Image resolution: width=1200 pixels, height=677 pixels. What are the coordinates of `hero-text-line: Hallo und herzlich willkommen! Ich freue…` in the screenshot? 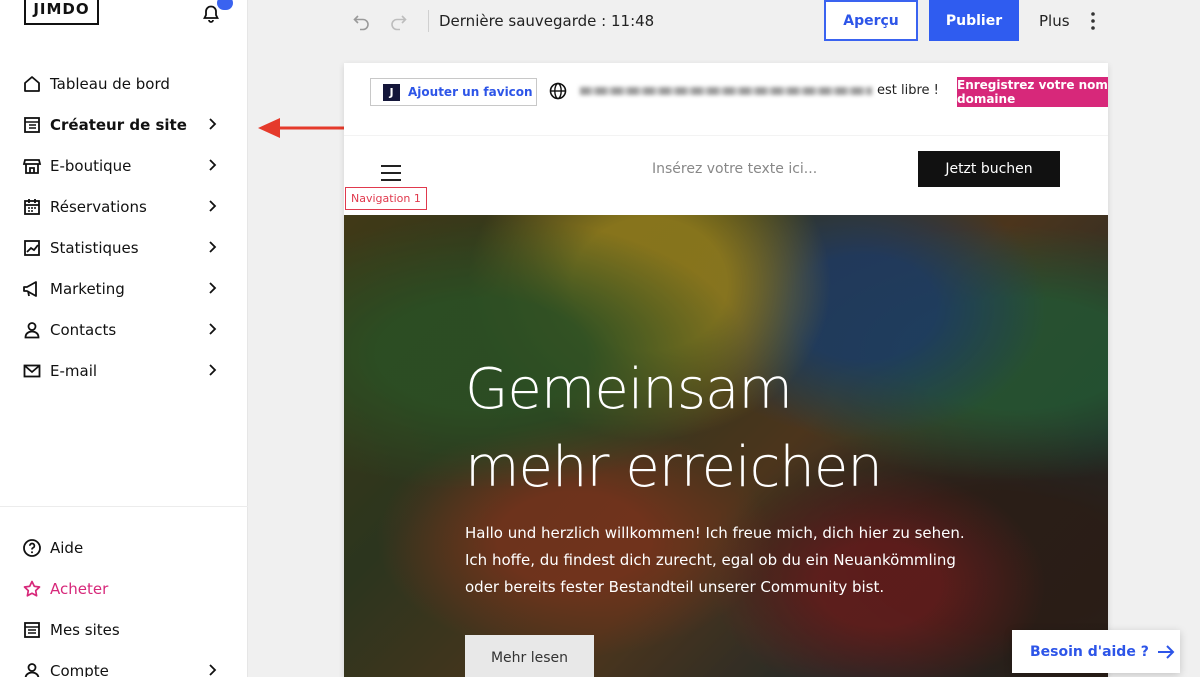 It's located at (715, 533).